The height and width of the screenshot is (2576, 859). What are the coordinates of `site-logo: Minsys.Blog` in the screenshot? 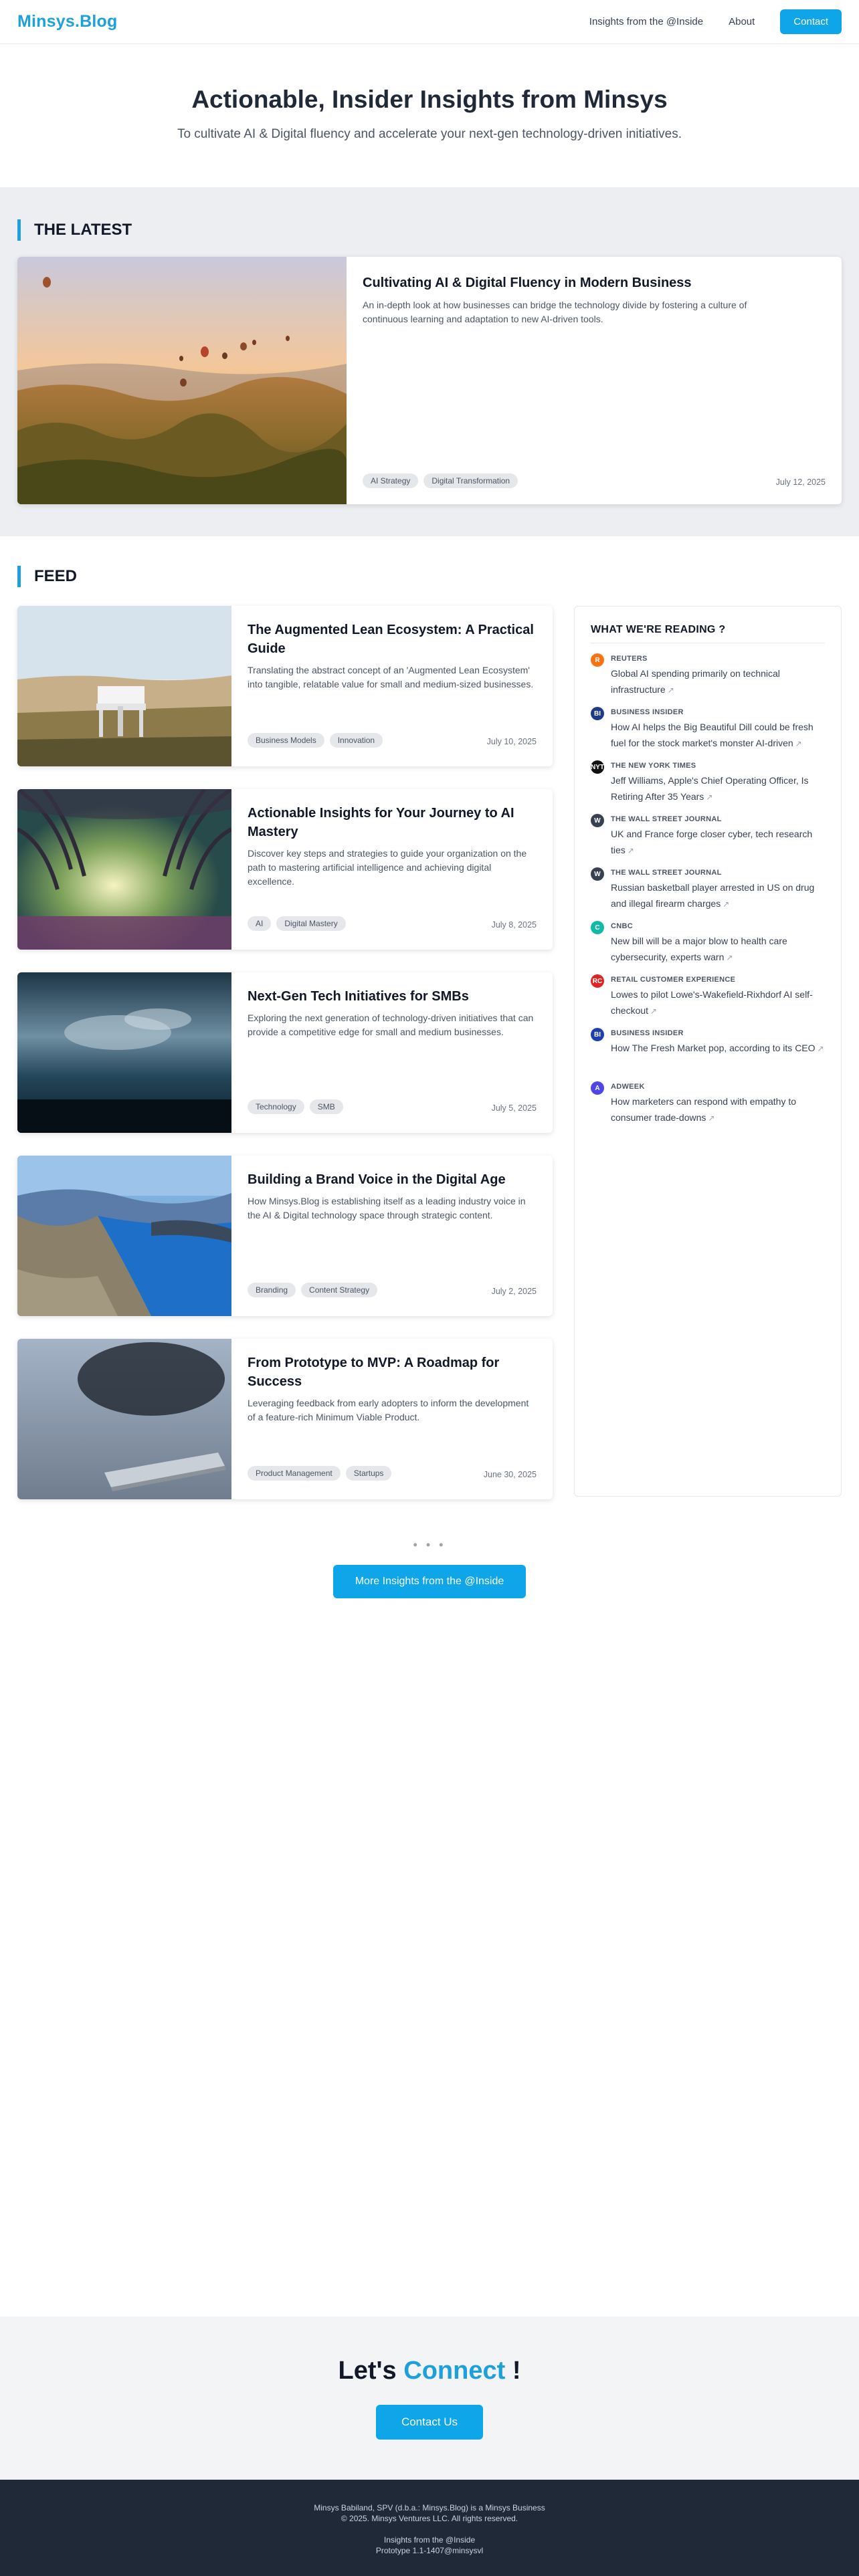 It's located at (67, 21).